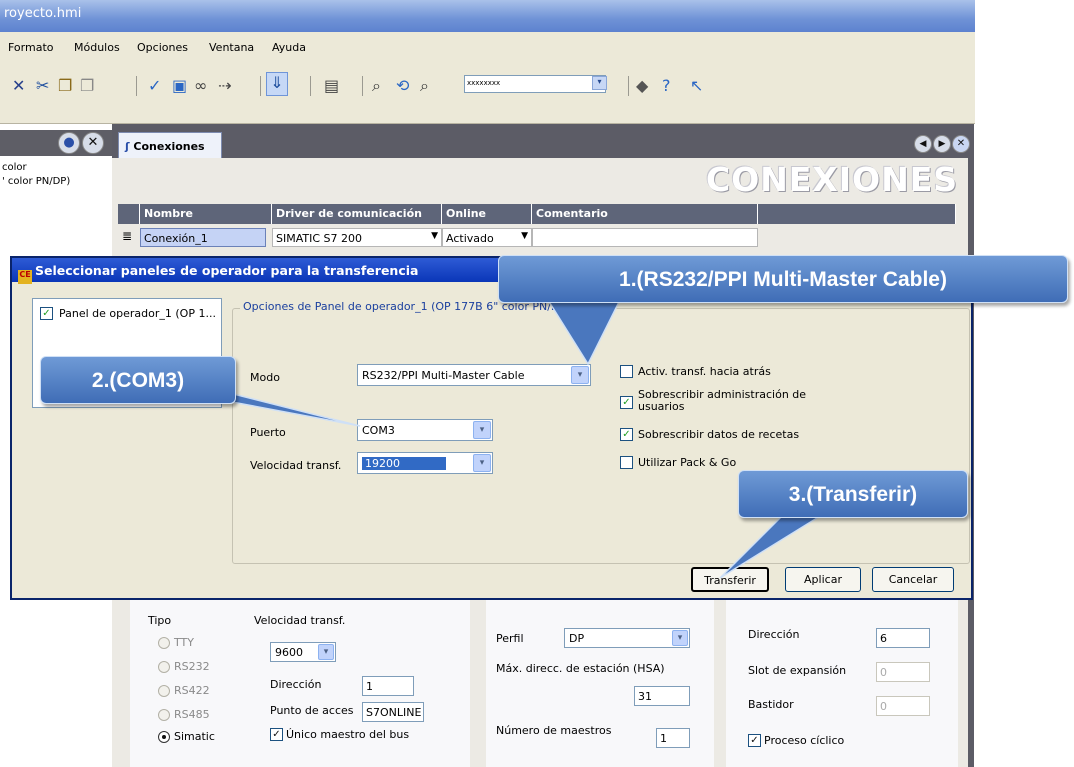 The image size is (1074, 767). Describe the element at coordinates (853, 494) in the screenshot. I see `callout-step-3: 3.(Transferir)` at that location.